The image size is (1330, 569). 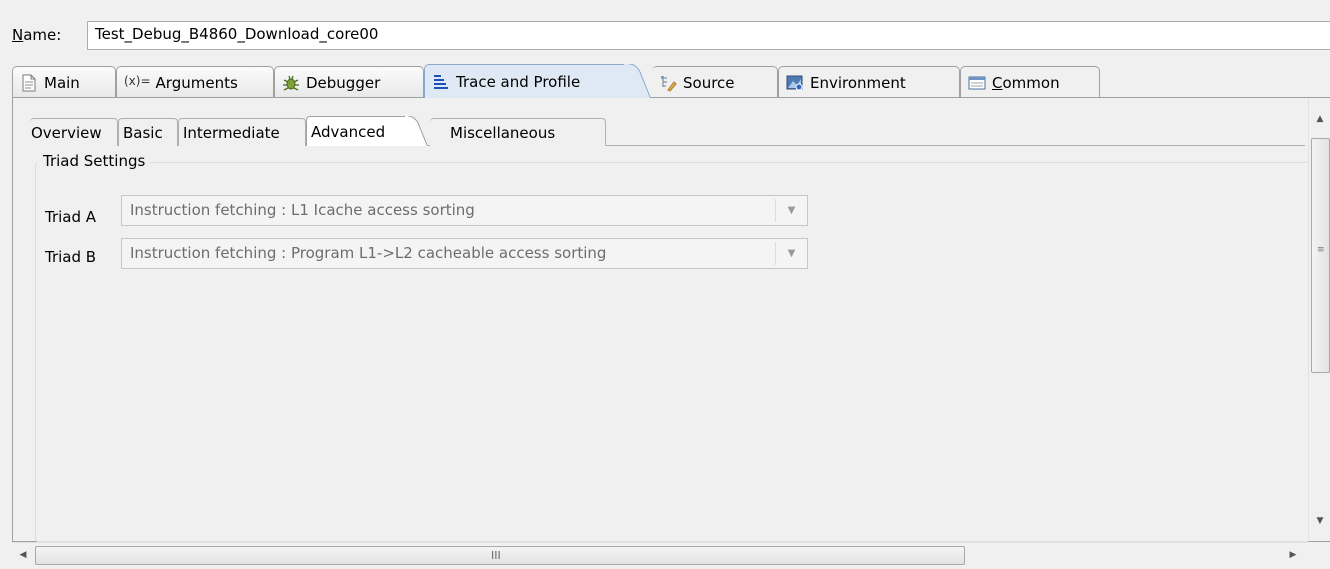 I want to click on tab-debugger: Debugger, so click(x=349, y=82).